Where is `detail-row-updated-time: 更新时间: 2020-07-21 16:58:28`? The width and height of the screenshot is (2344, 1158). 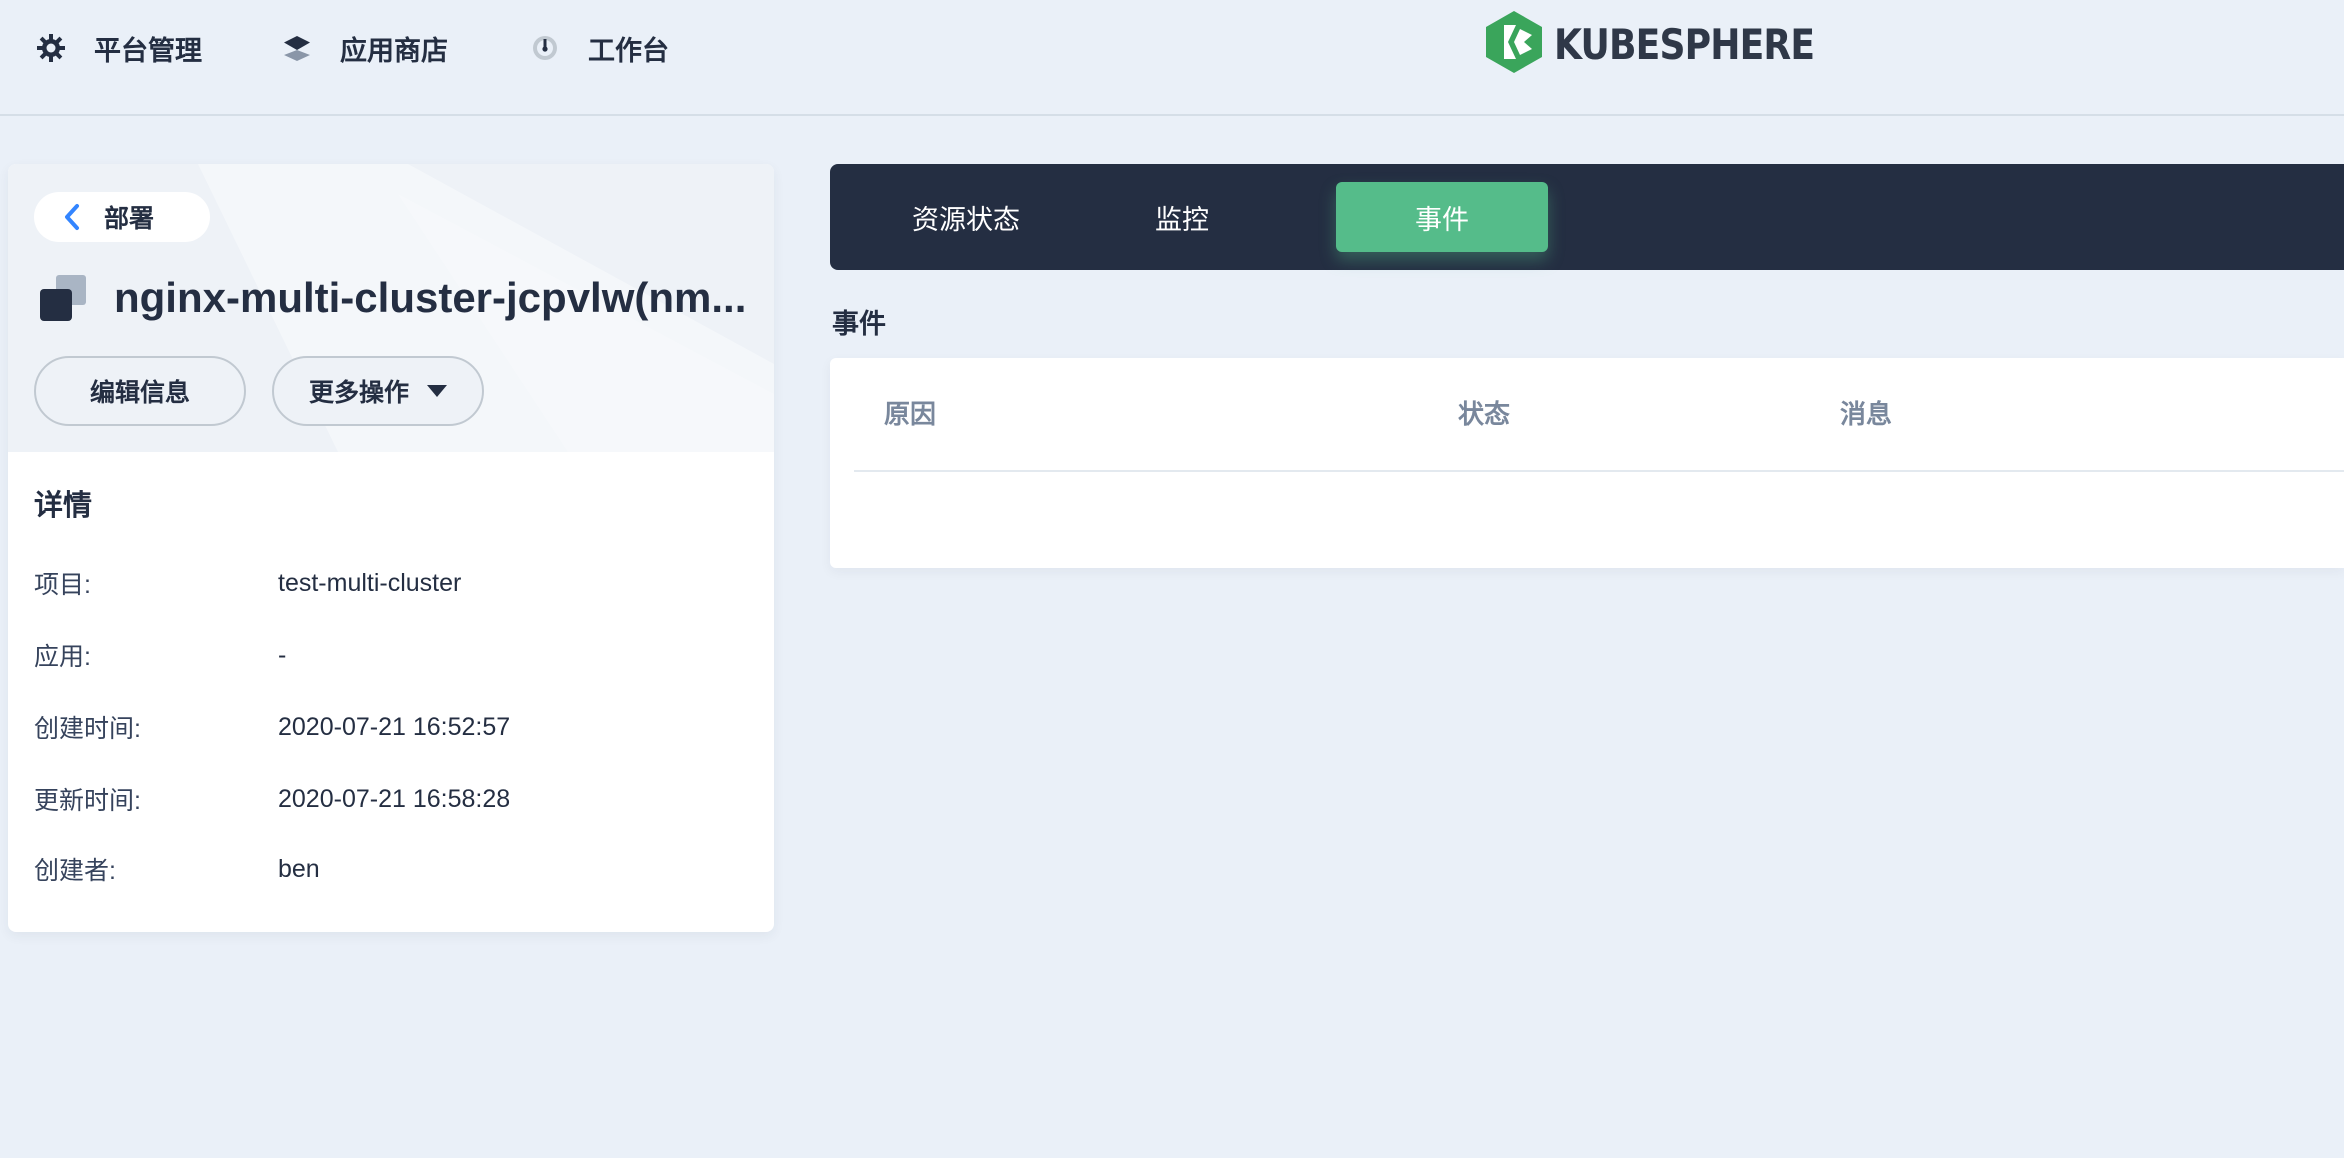 detail-row-updated-time: 更新时间: 2020-07-21 16:58:28 is located at coordinates (272, 799).